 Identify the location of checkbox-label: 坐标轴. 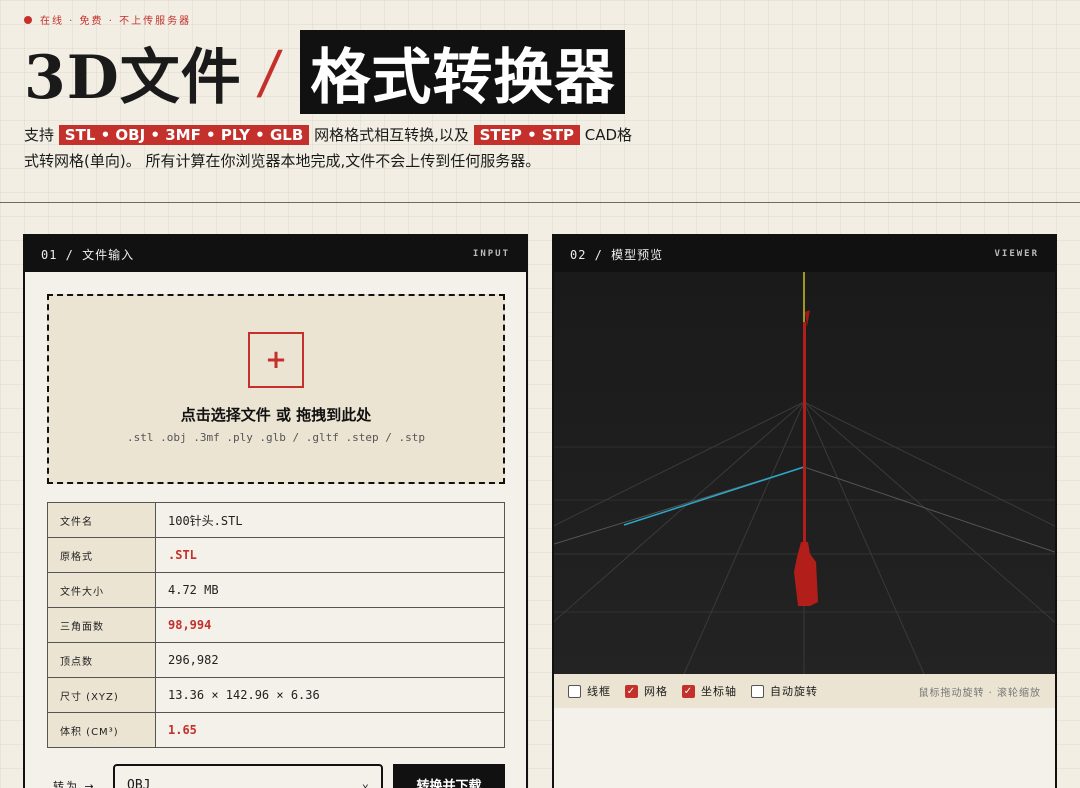
(719, 691).